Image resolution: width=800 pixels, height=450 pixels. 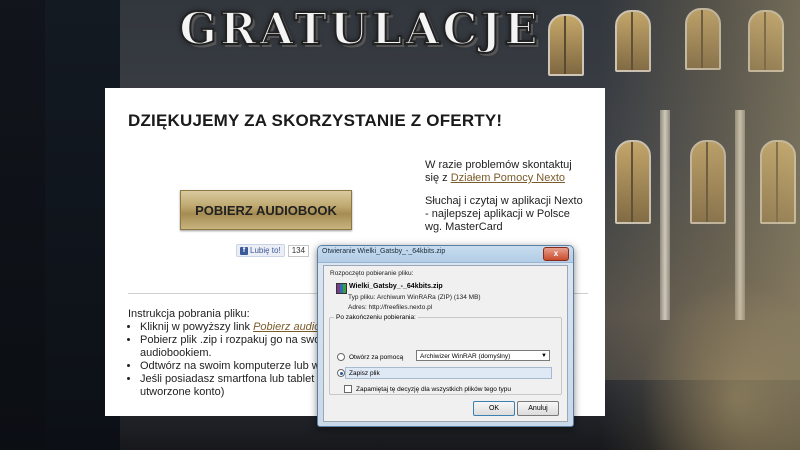 What do you see at coordinates (556, 254) in the screenshot?
I see `close-button: x` at bounding box center [556, 254].